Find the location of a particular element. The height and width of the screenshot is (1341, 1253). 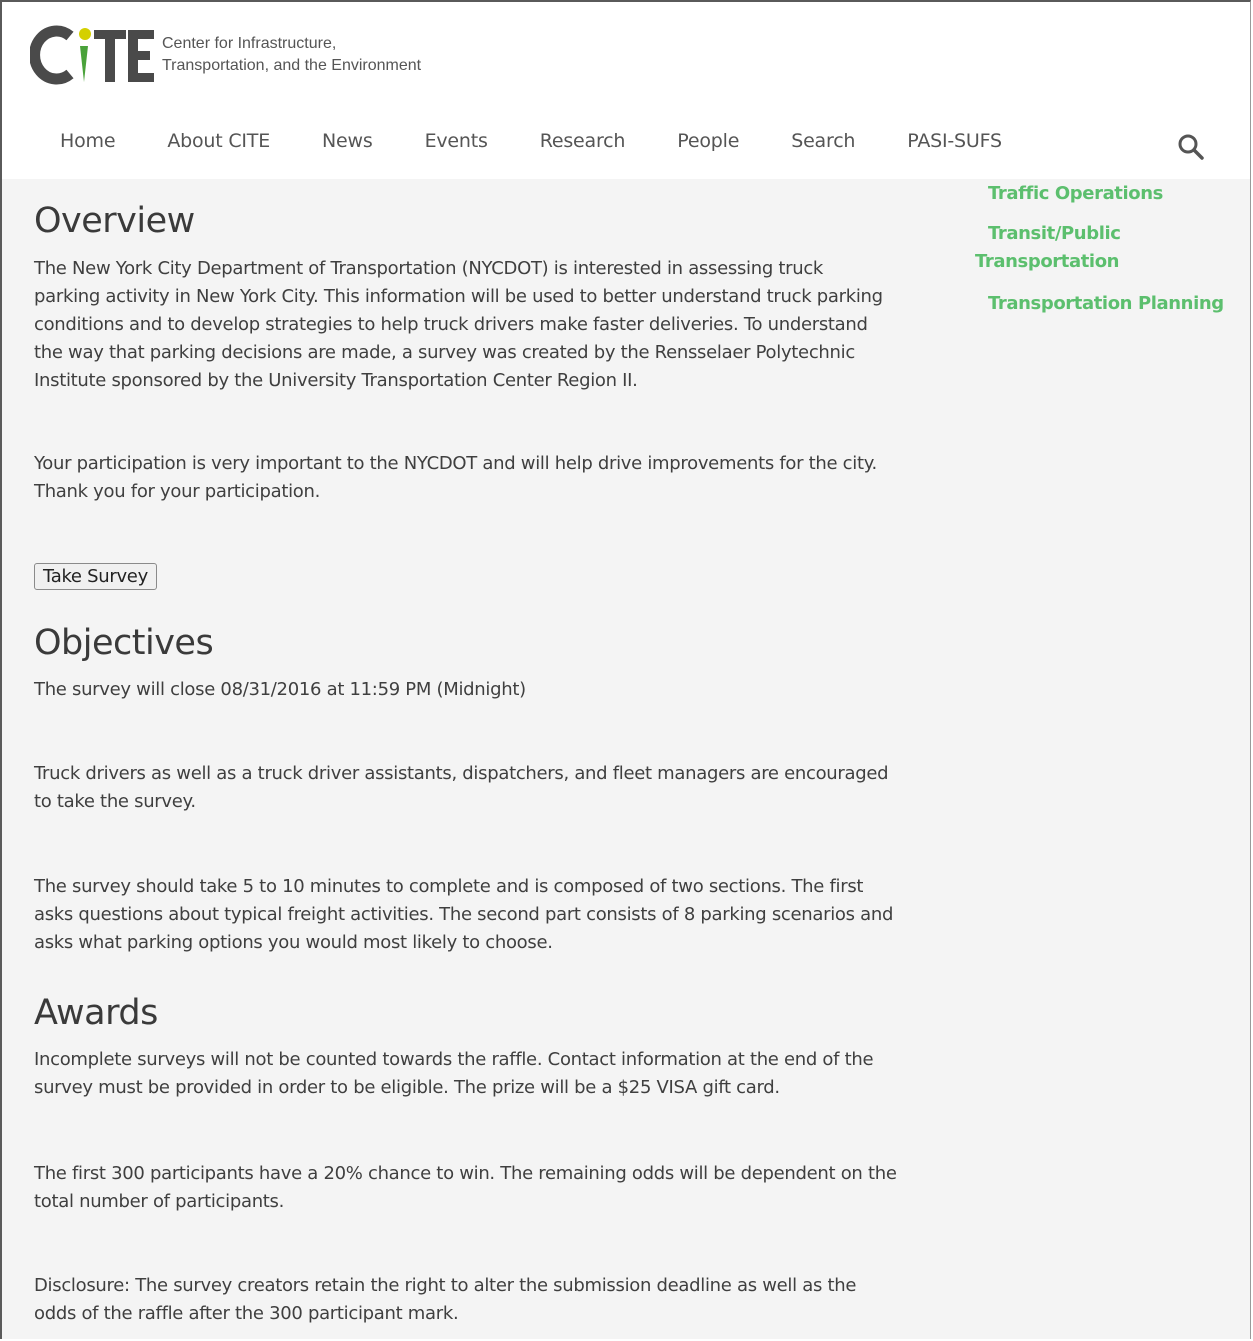

awards-heading: Awards is located at coordinates (96, 1013).